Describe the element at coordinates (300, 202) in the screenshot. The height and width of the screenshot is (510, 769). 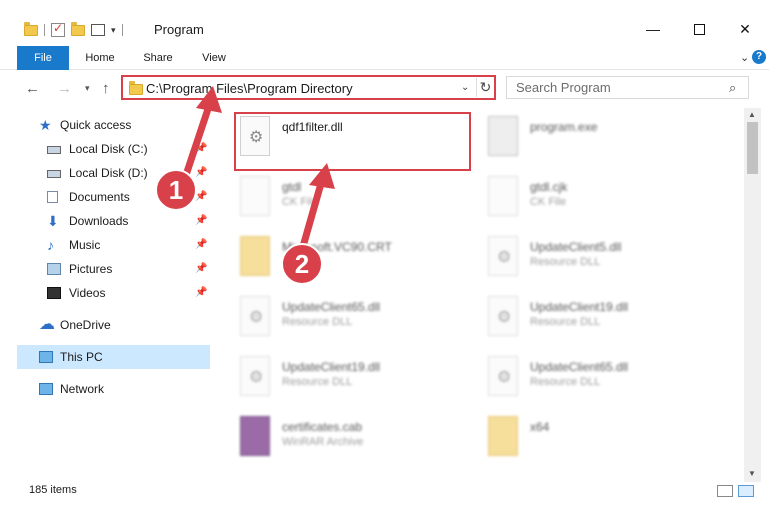
I see `file-type: CK File` at that location.